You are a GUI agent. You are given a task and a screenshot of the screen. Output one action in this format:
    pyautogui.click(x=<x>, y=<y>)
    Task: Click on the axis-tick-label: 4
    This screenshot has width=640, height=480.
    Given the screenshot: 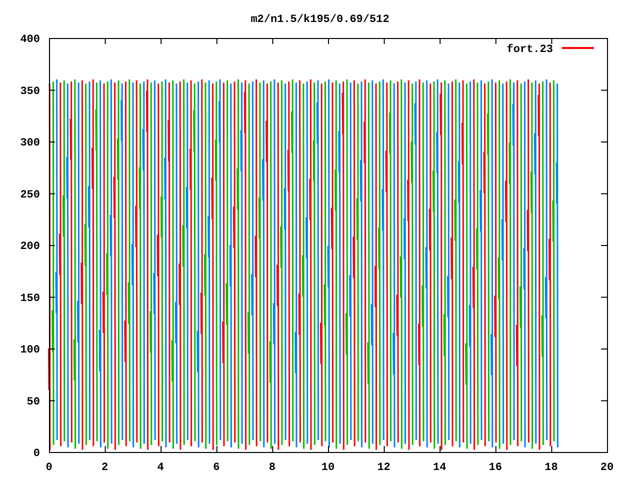 What is the action you would take?
    pyautogui.click(x=160, y=468)
    